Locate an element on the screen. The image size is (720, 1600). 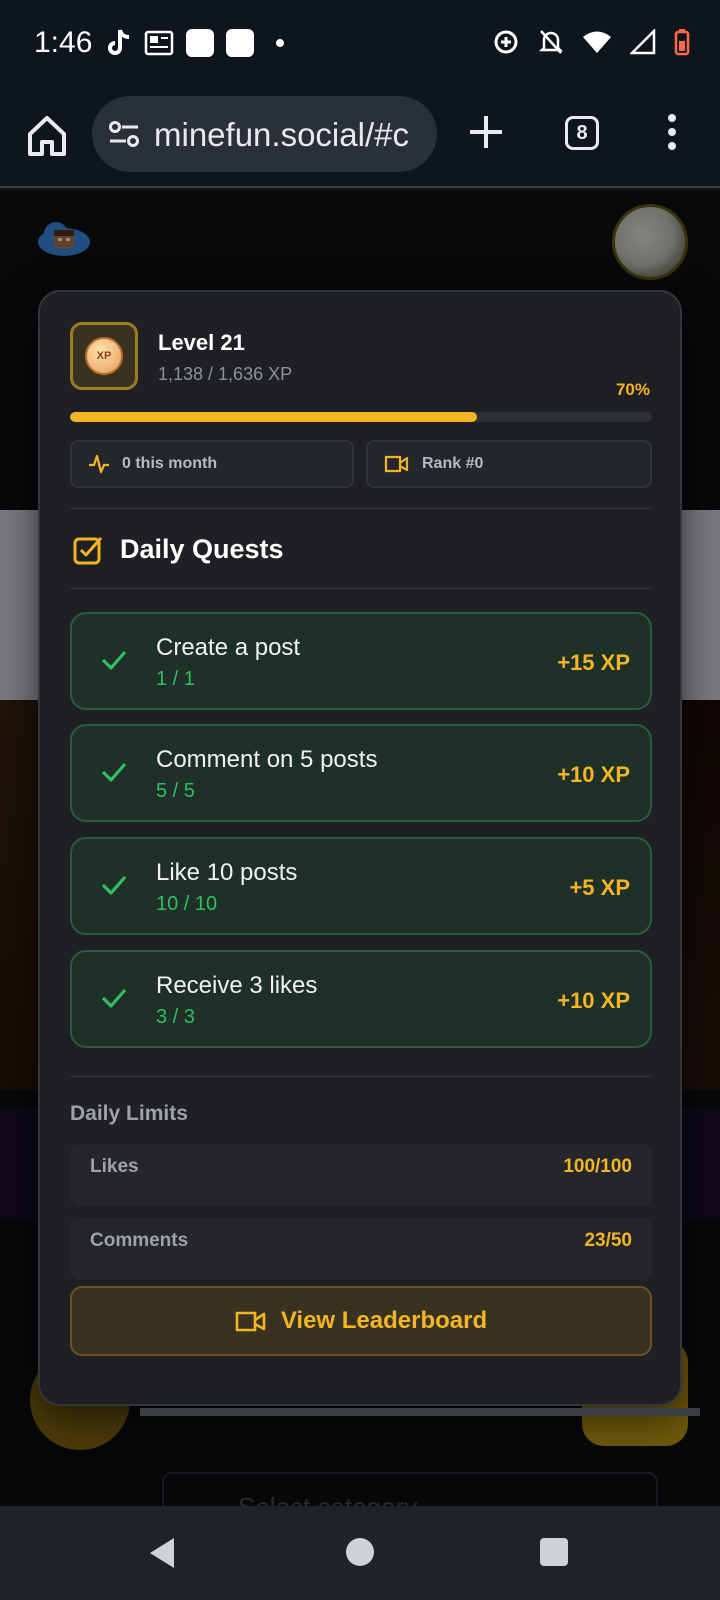
monthly-xp-stat: 0 this month is located at coordinates (212, 464).